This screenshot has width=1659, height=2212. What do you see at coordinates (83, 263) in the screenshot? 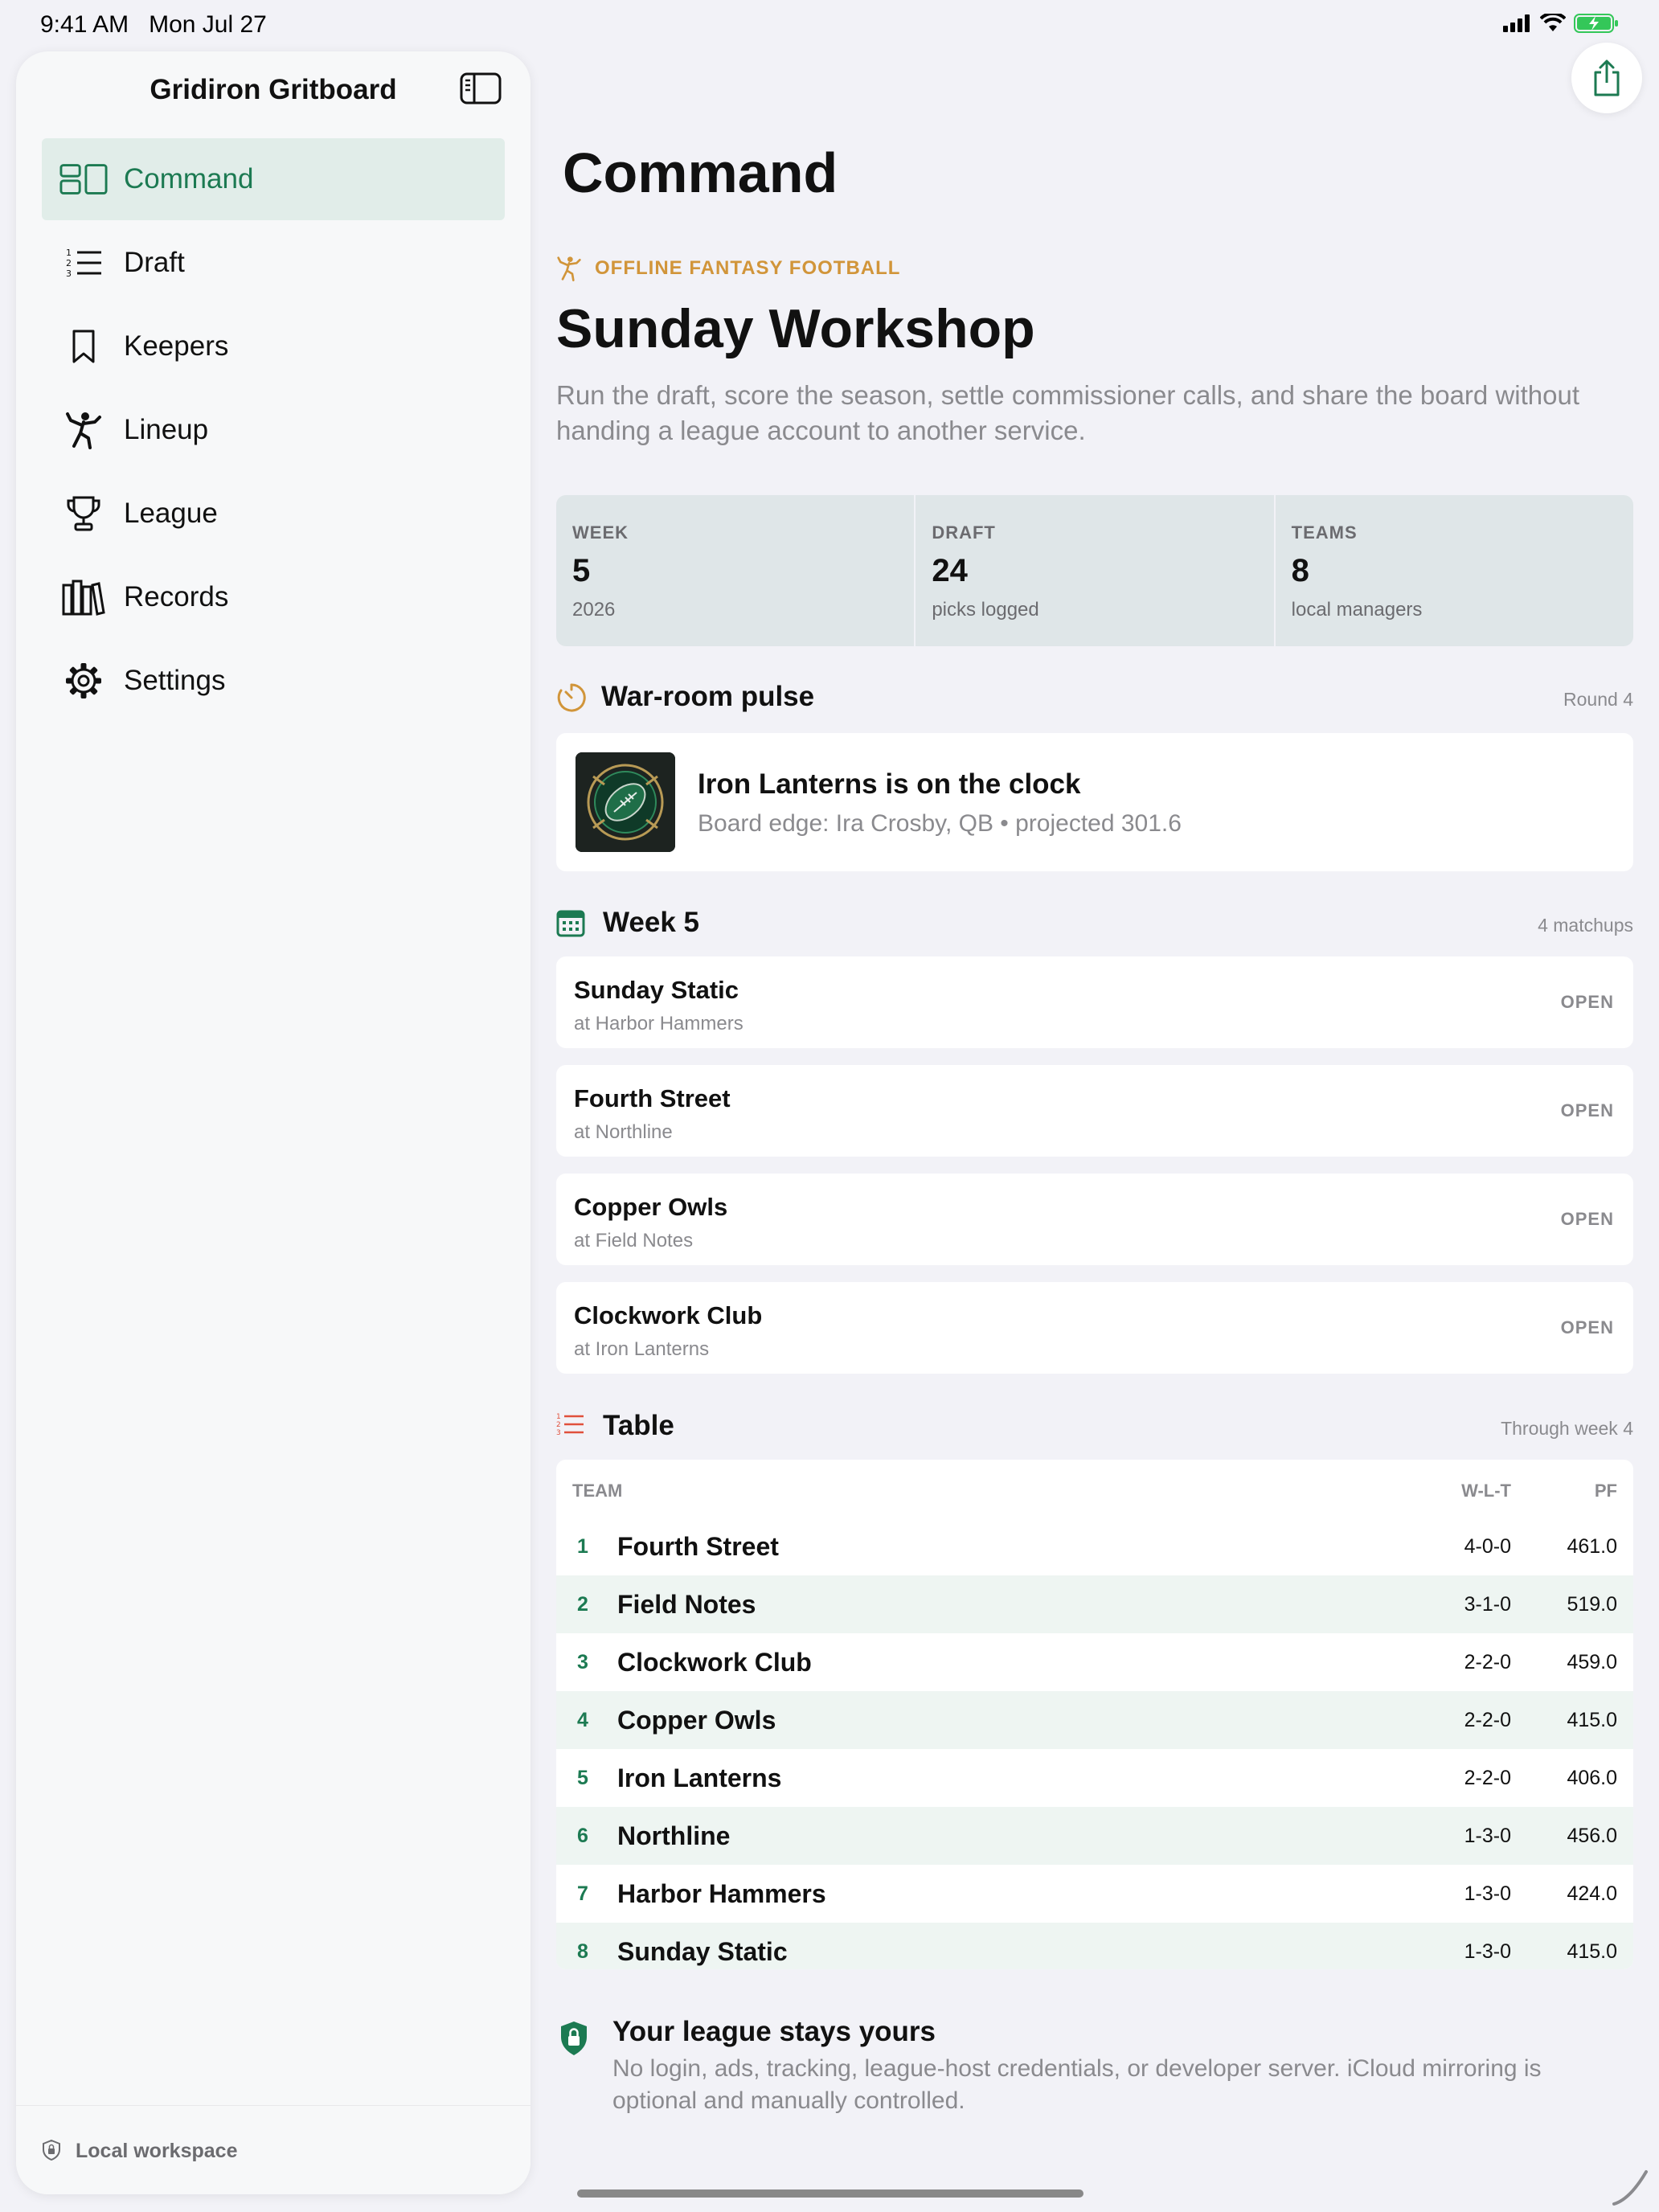
I see `numbered-list-icon: 1 2 3` at bounding box center [83, 263].